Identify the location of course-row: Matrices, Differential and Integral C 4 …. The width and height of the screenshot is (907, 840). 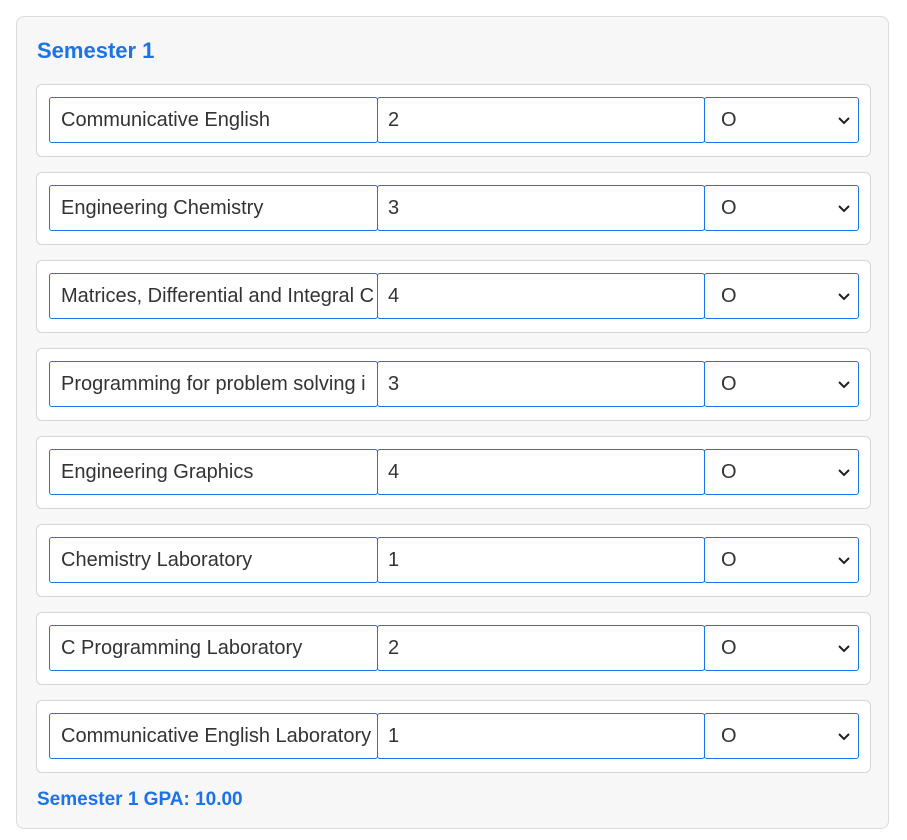
(453, 296).